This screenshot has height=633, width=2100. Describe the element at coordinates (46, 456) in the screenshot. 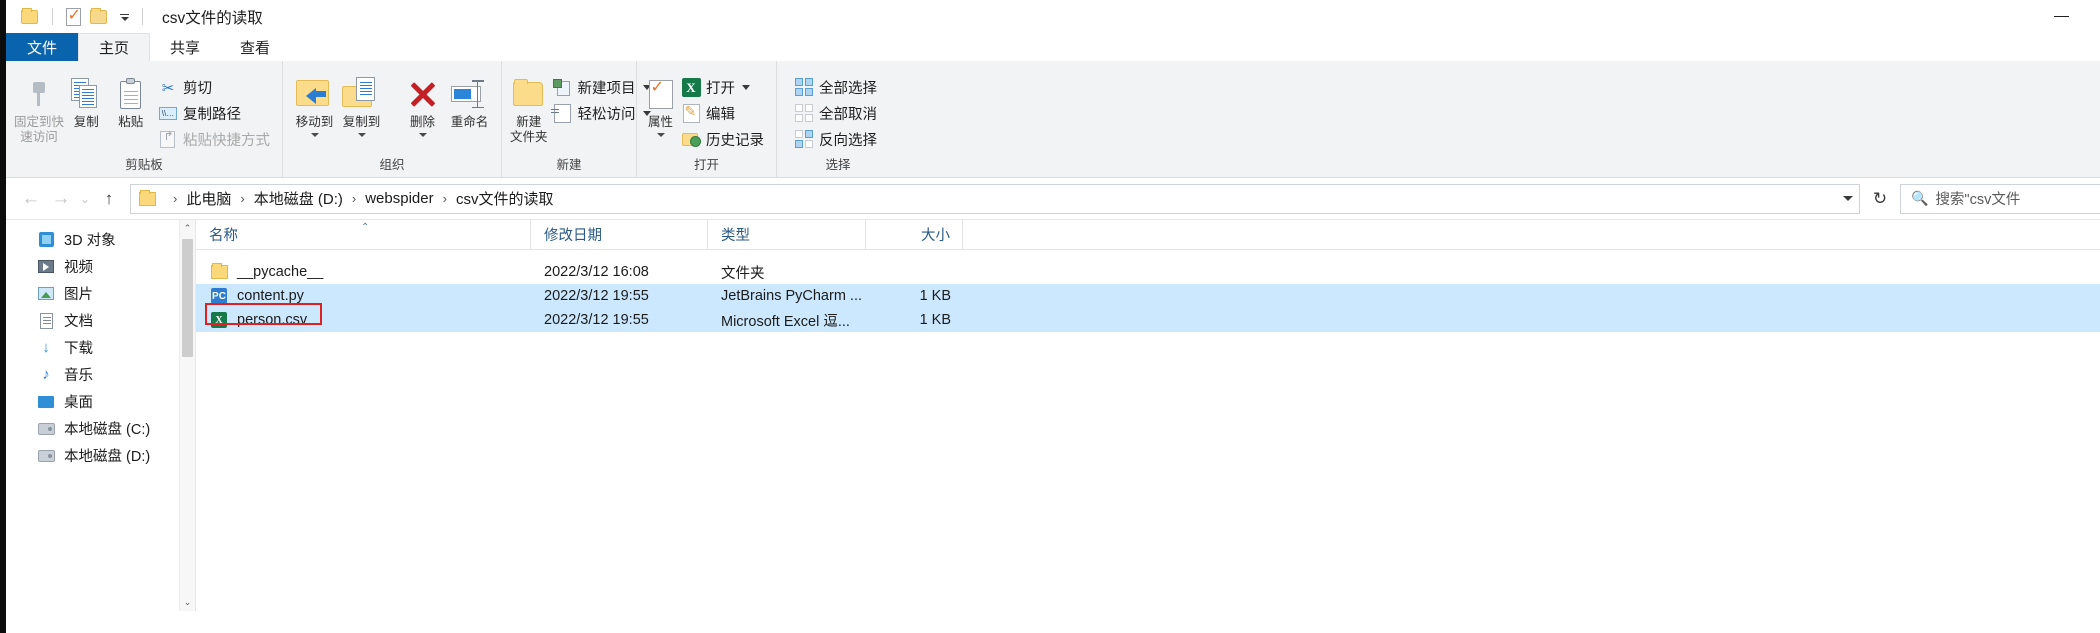

I see `disk-icon` at that location.